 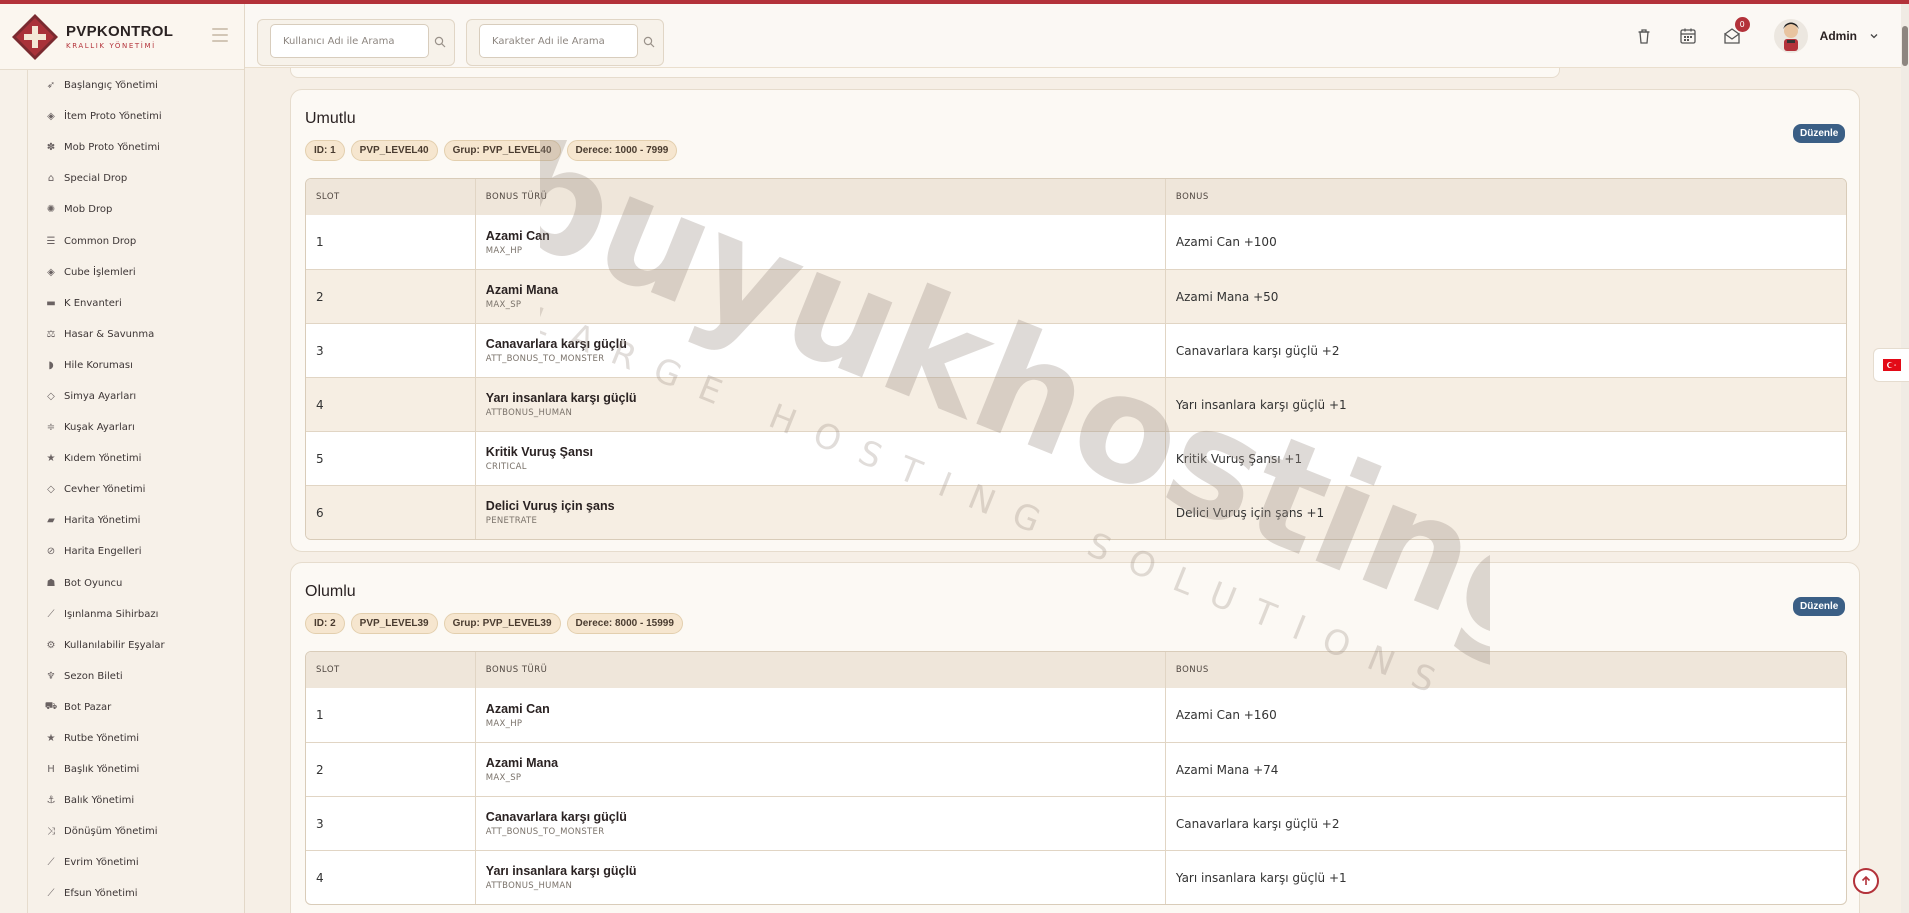 I want to click on sidebar-item: ✽ Mob Proto Yönetimi, so click(x=136, y=147).